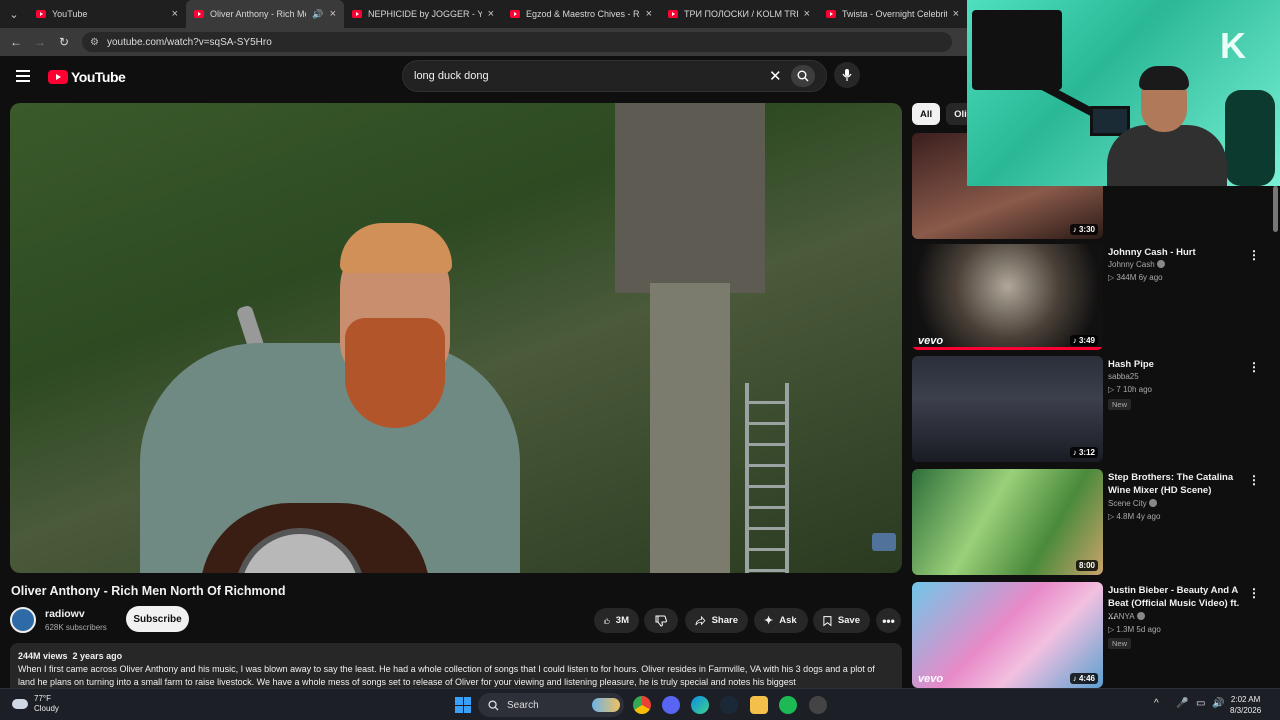 Image resolution: width=1280 pixels, height=720 pixels. I want to click on recommendation-channel: XANYA, so click(1126, 616).